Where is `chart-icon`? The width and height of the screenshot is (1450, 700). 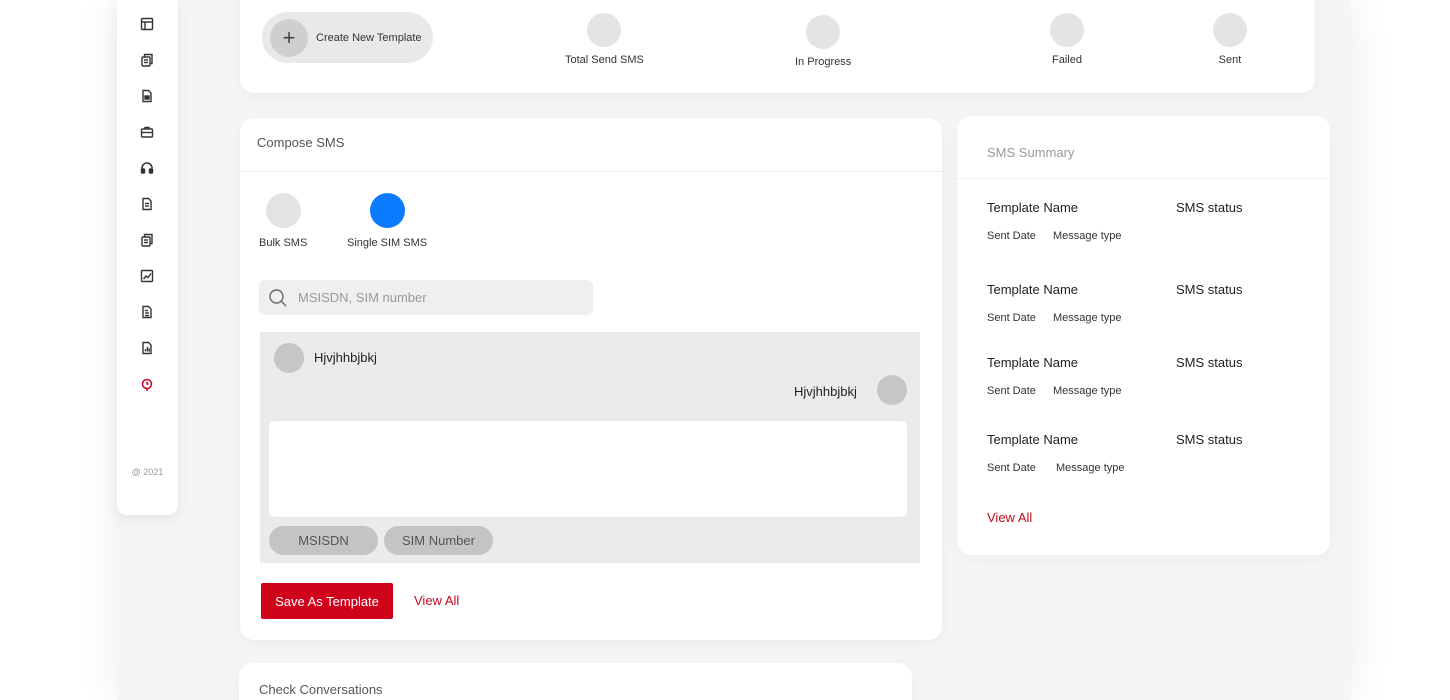 chart-icon is located at coordinates (147, 276).